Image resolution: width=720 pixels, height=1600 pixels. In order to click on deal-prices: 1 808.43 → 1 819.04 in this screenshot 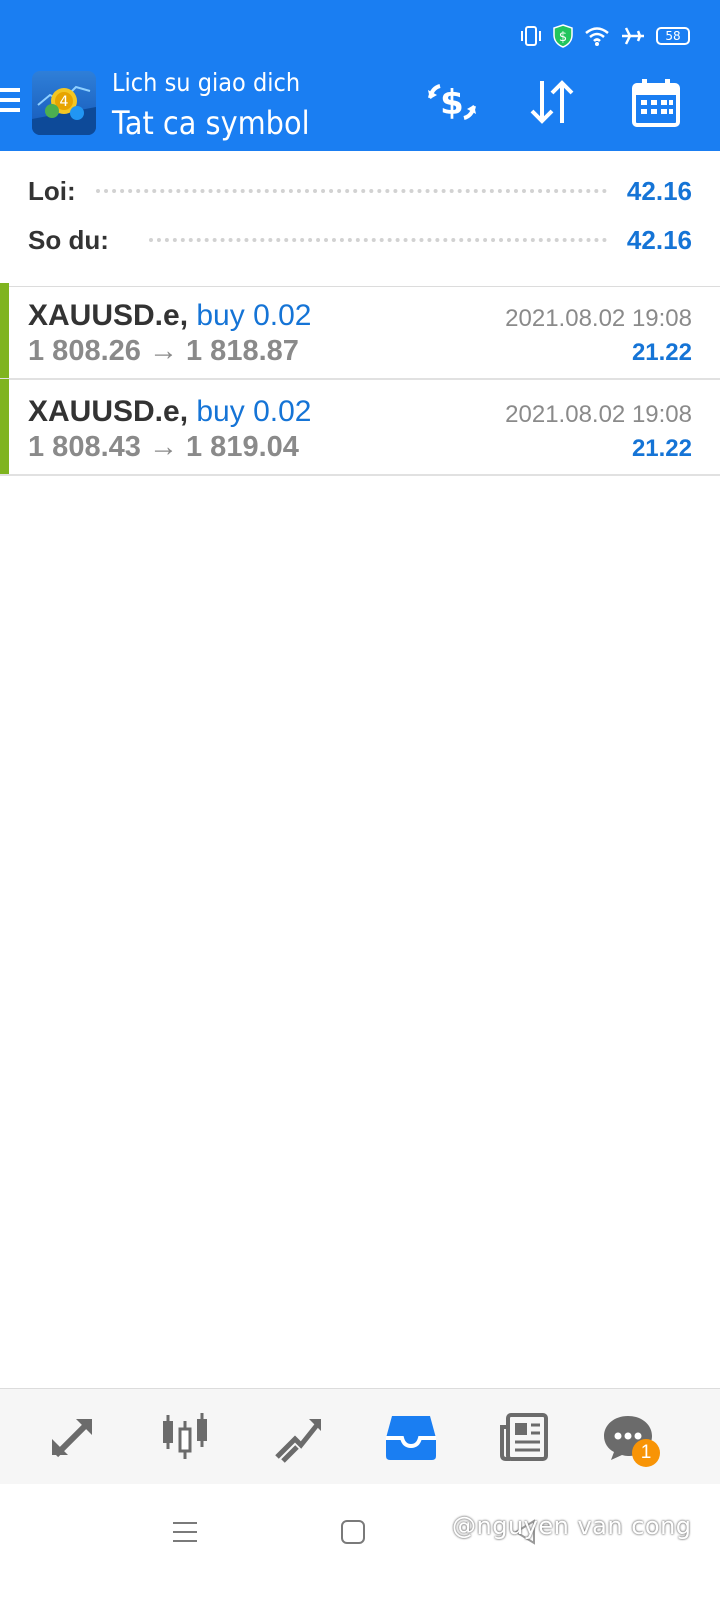, I will do `click(163, 447)`.